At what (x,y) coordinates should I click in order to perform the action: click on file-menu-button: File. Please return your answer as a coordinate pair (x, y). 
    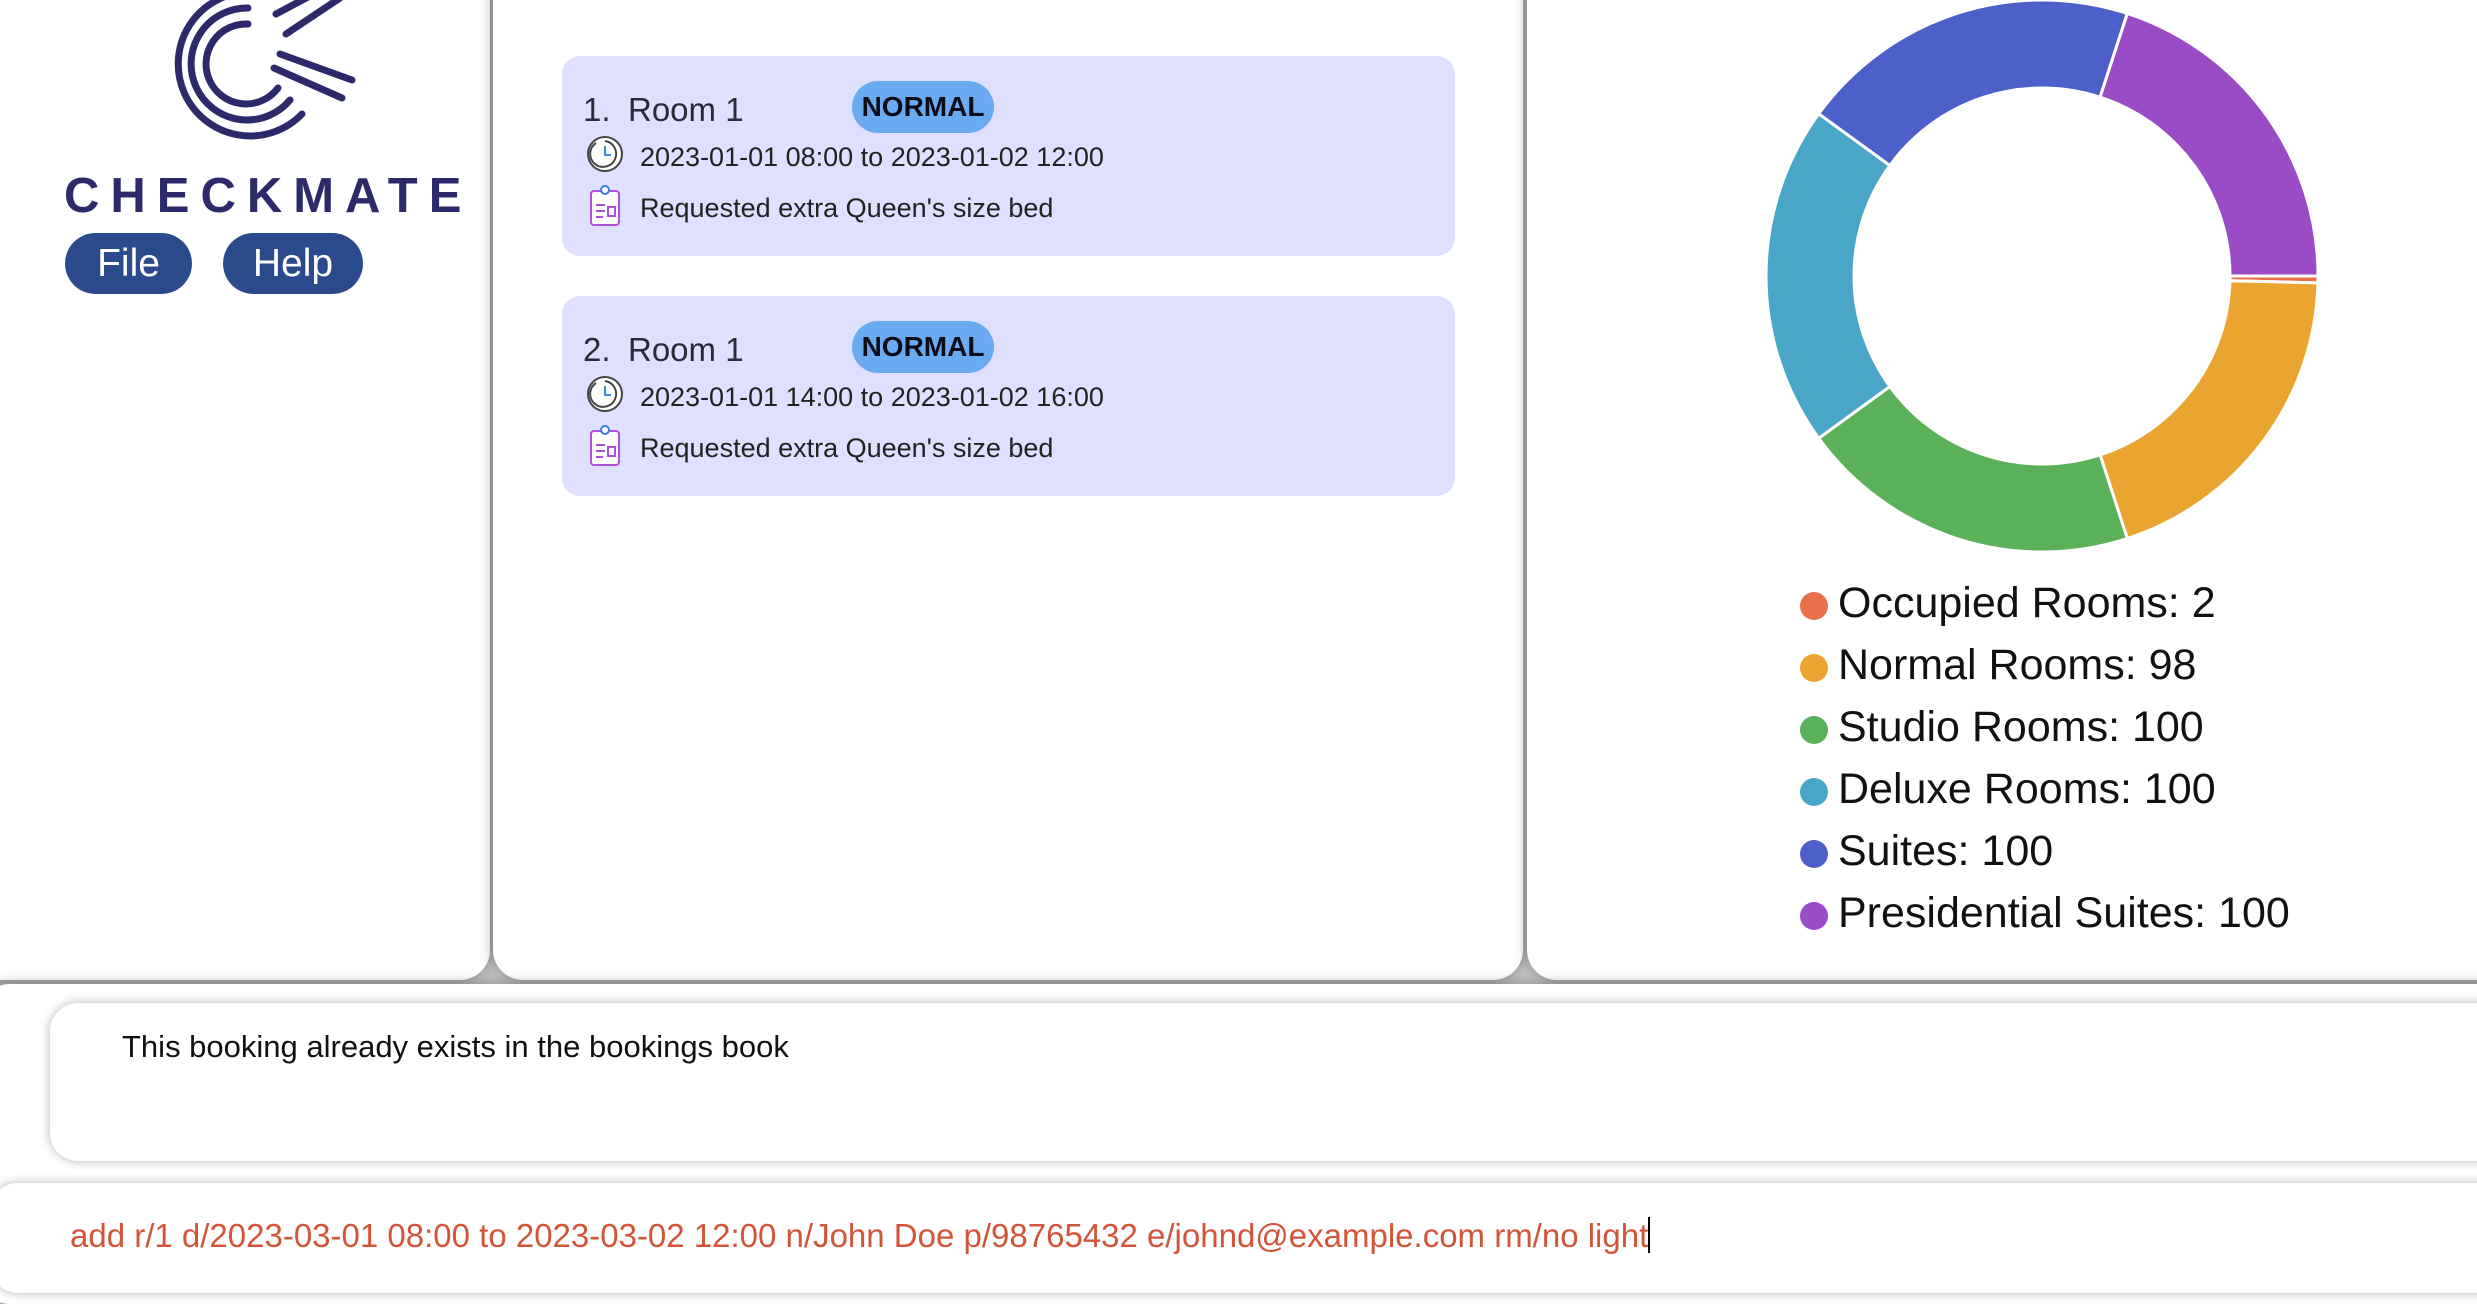
    Looking at the image, I should click on (128, 263).